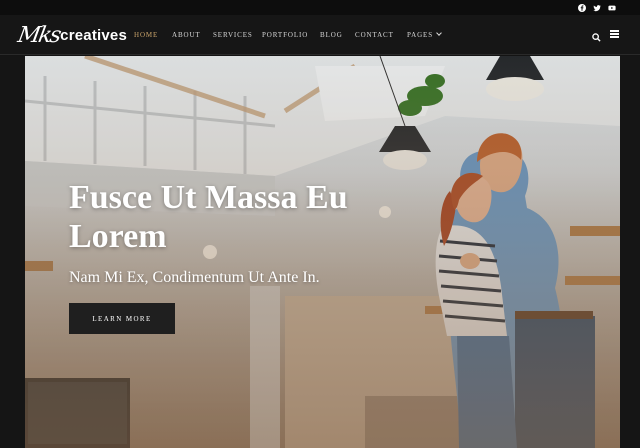  What do you see at coordinates (146, 35) in the screenshot?
I see `nav-item-home: HOME` at bounding box center [146, 35].